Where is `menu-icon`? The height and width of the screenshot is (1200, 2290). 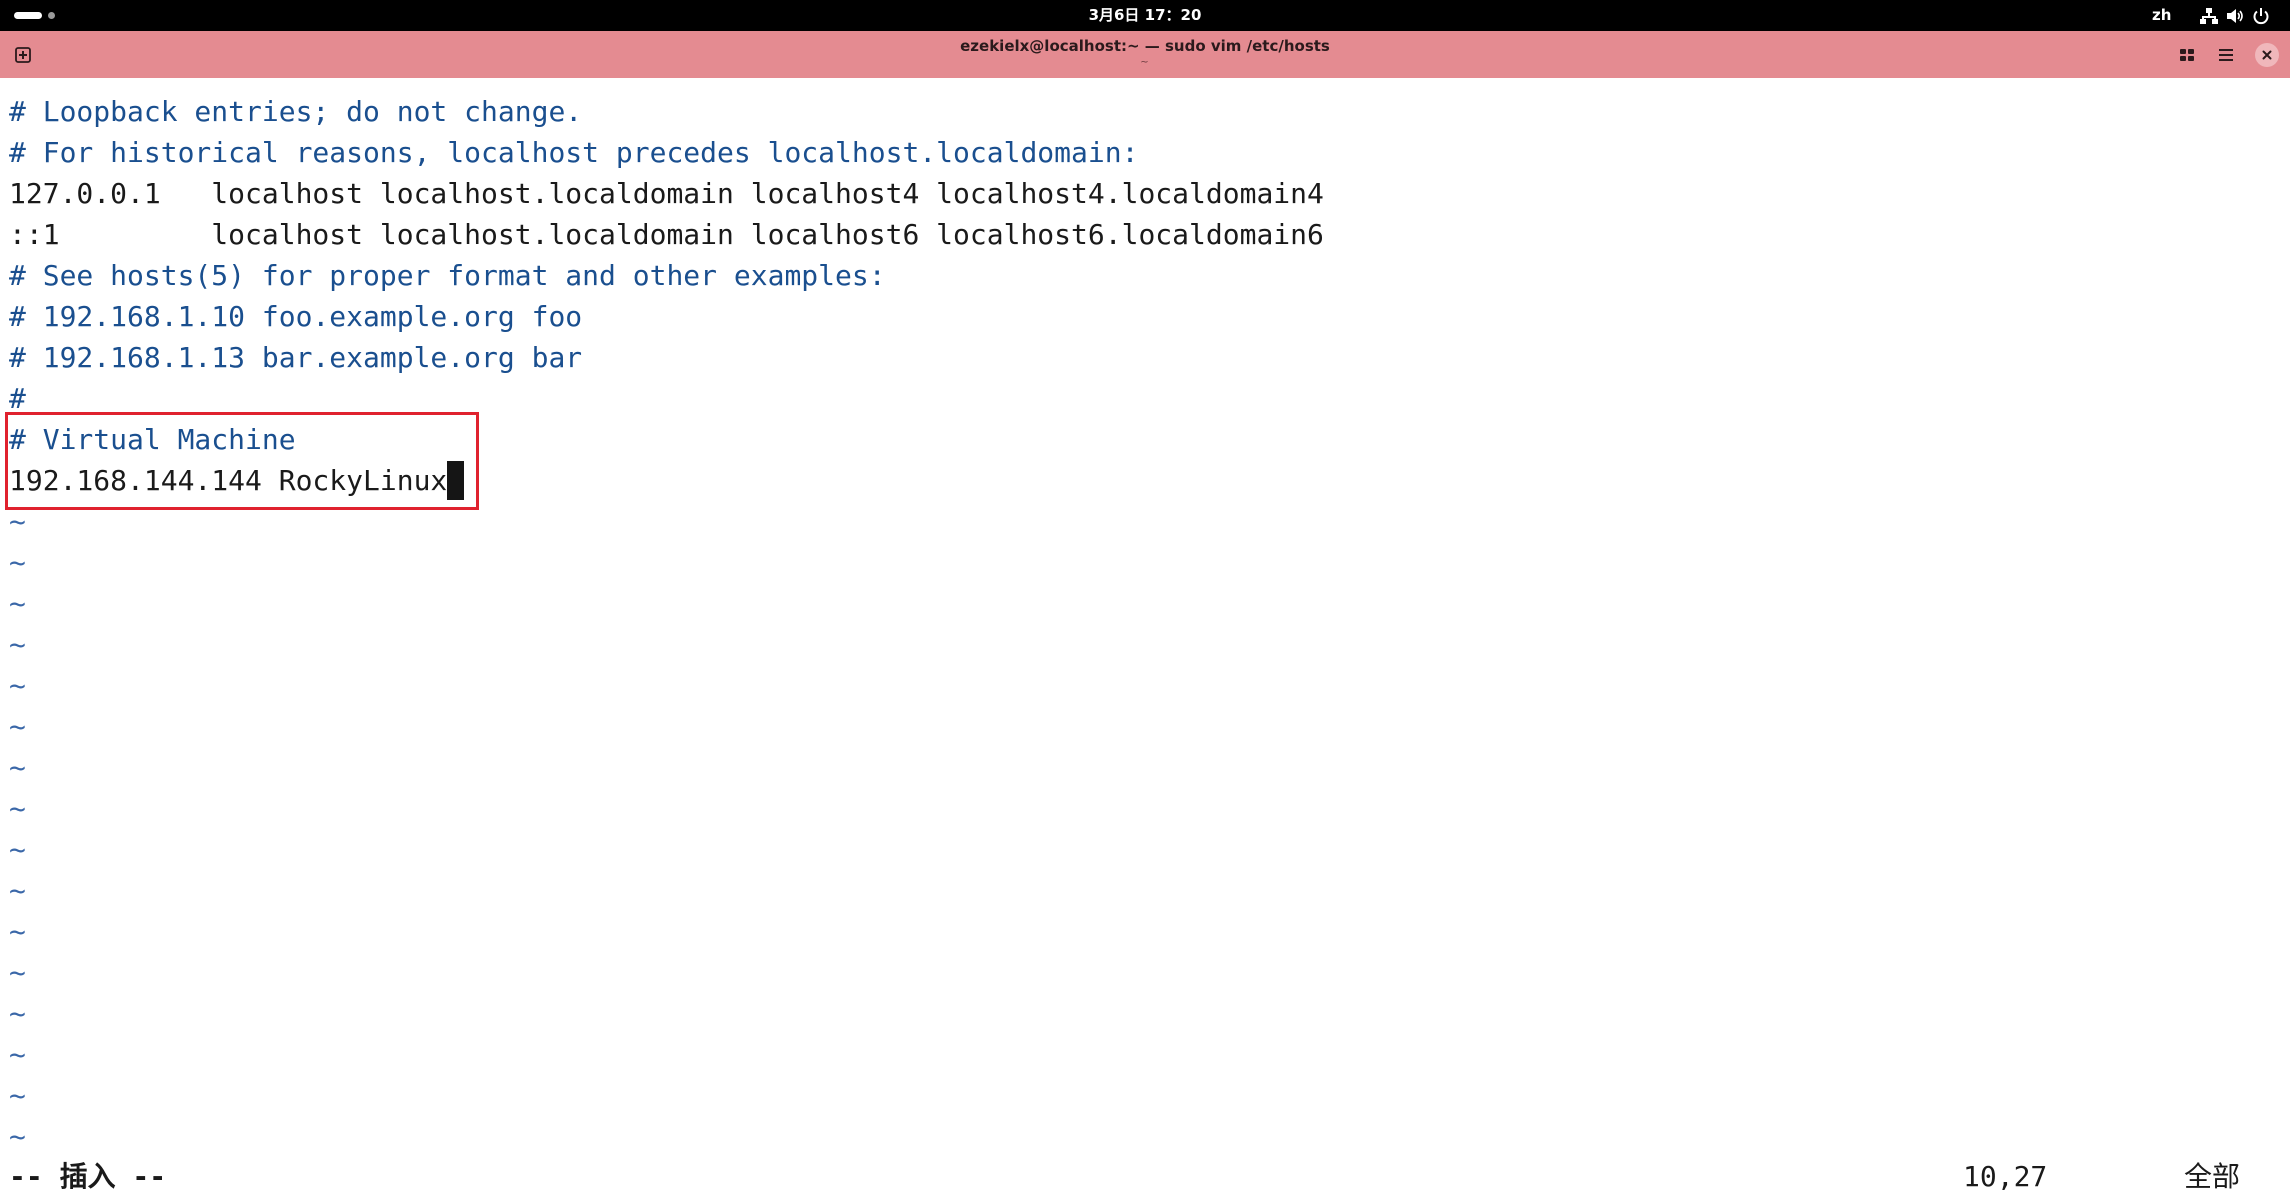
menu-icon is located at coordinates (2226, 55).